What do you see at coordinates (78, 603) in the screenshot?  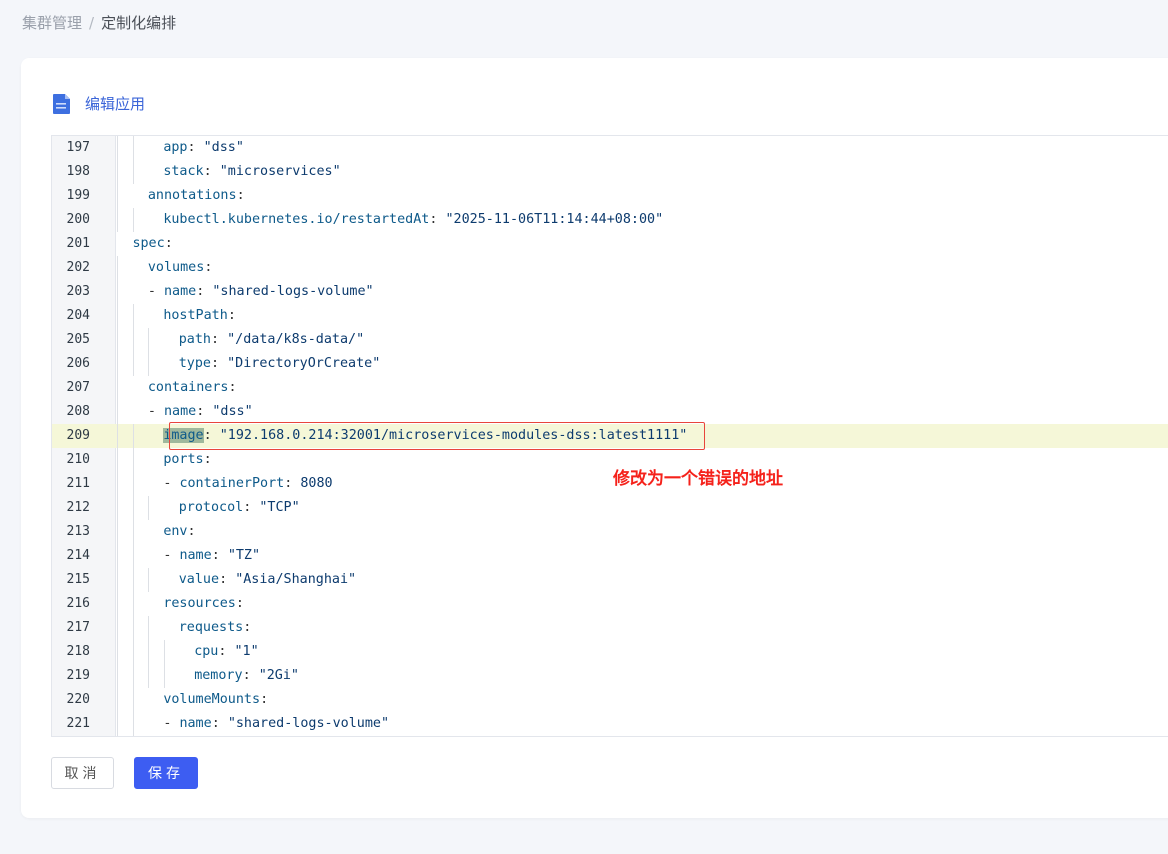 I see `line-number: 216` at bounding box center [78, 603].